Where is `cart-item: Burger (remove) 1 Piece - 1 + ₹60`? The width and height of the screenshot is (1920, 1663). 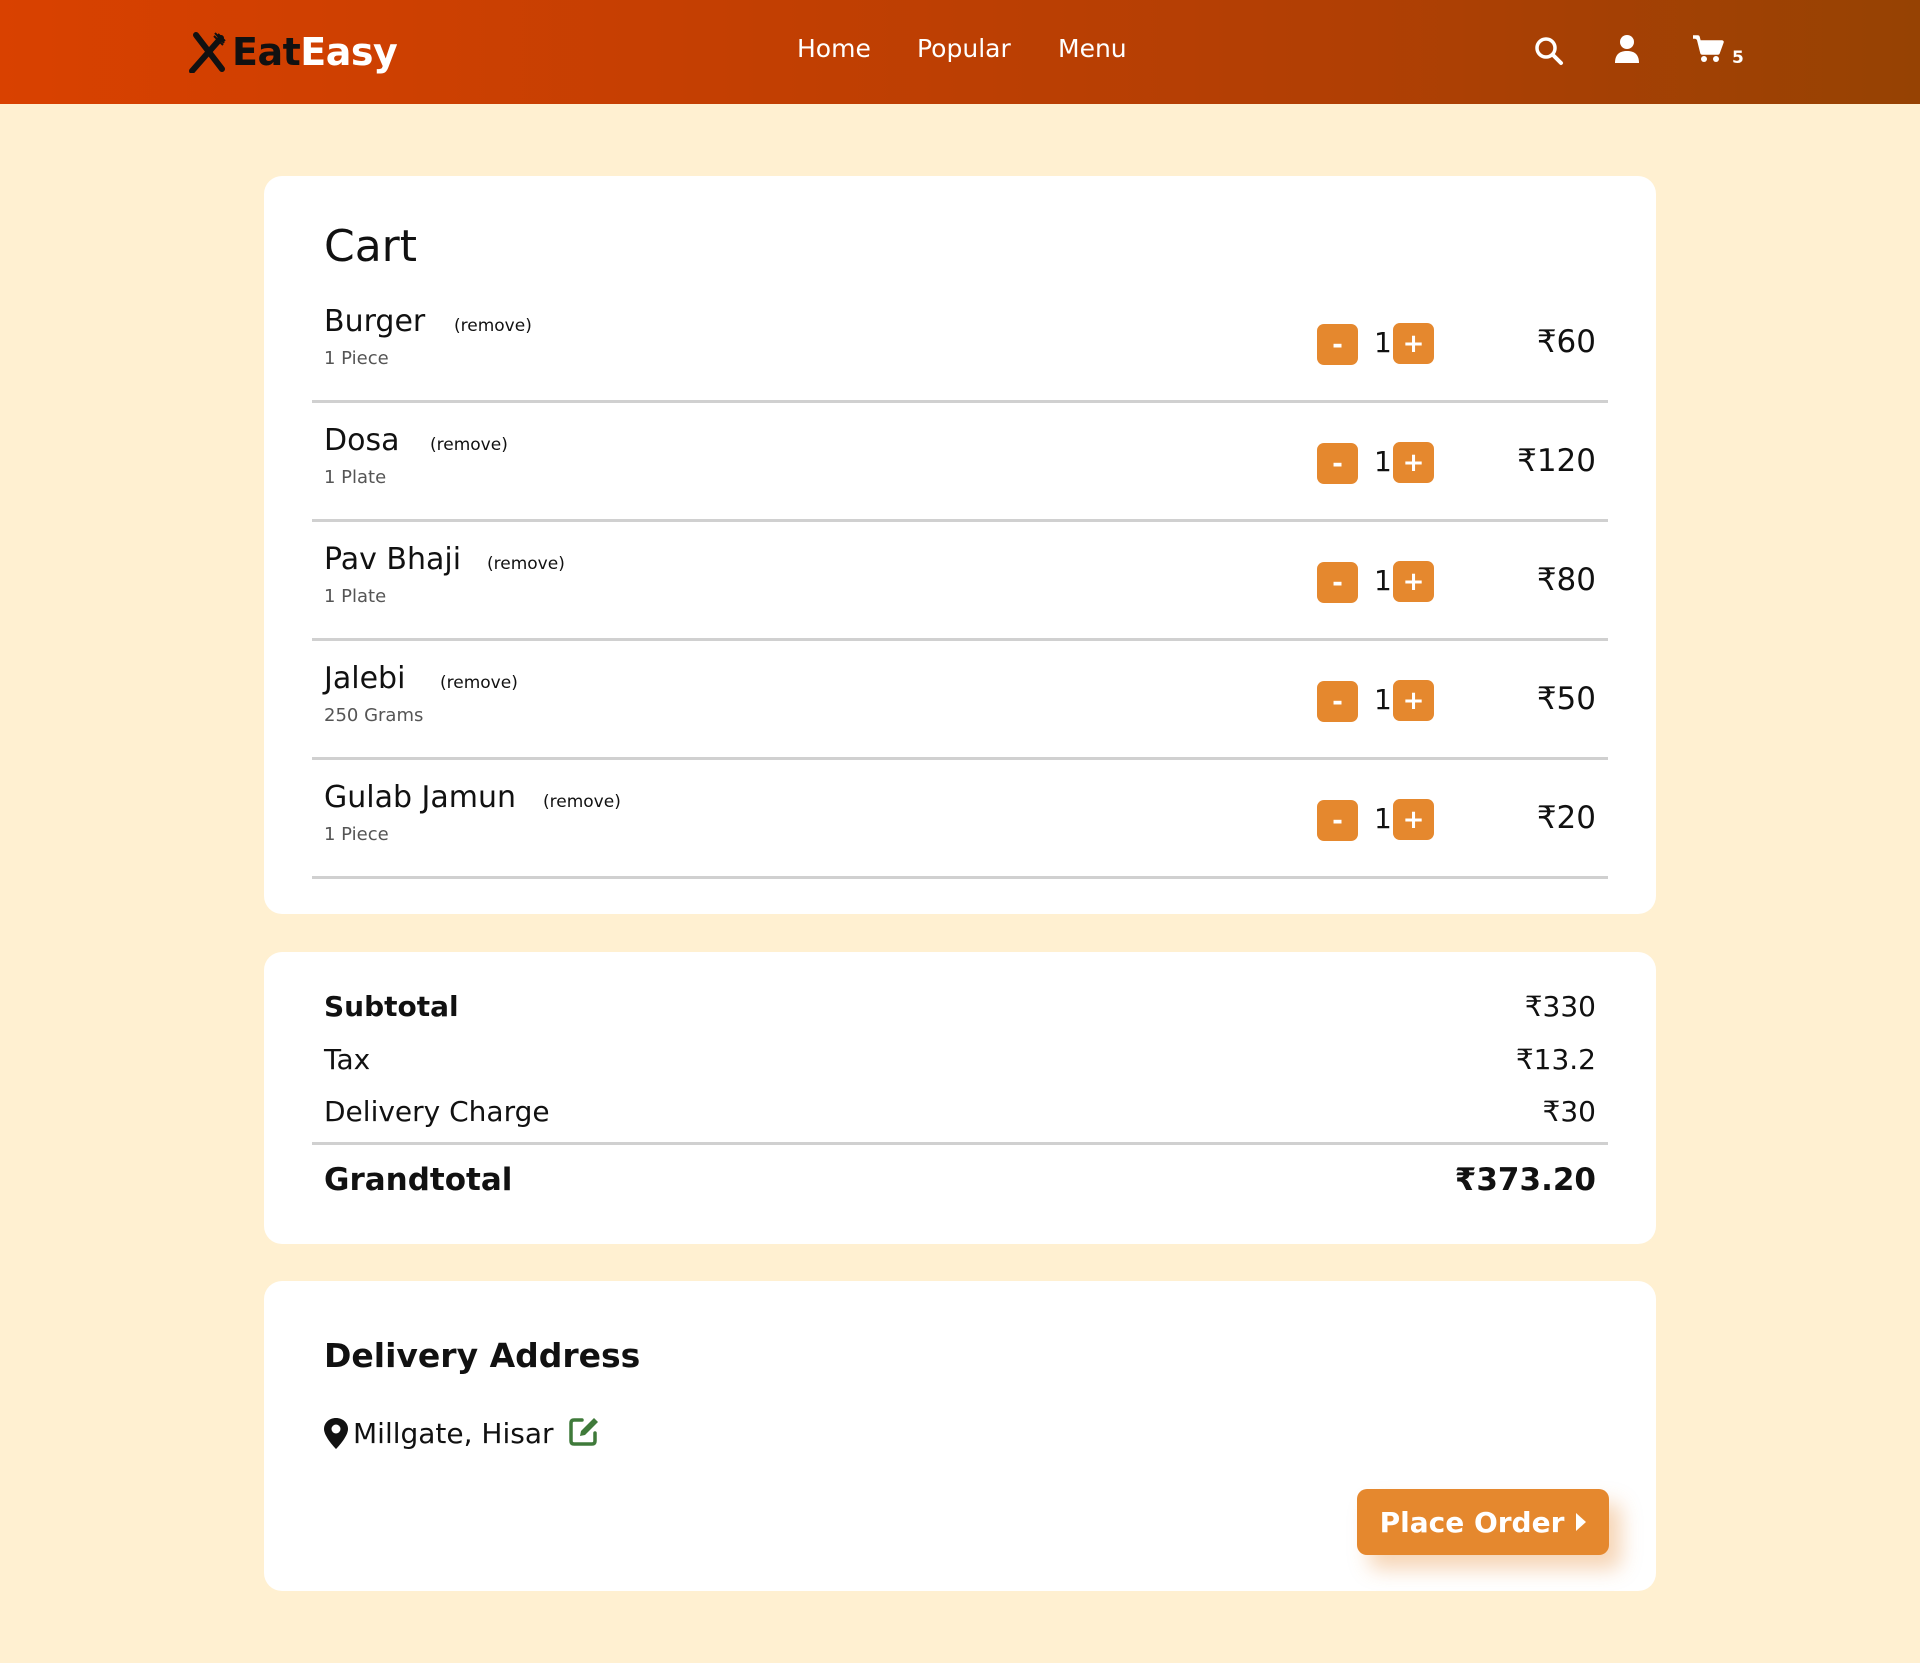 cart-item: Burger (remove) 1 Piece - 1 + ₹60 is located at coordinates (960, 343).